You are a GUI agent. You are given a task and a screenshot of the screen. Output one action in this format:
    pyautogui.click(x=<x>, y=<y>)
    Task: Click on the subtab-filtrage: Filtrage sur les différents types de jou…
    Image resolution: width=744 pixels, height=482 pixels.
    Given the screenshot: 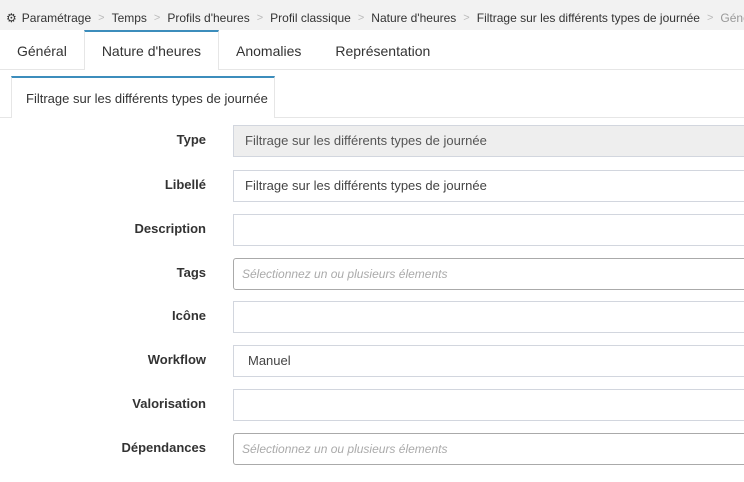 What is the action you would take?
    pyautogui.click(x=143, y=97)
    